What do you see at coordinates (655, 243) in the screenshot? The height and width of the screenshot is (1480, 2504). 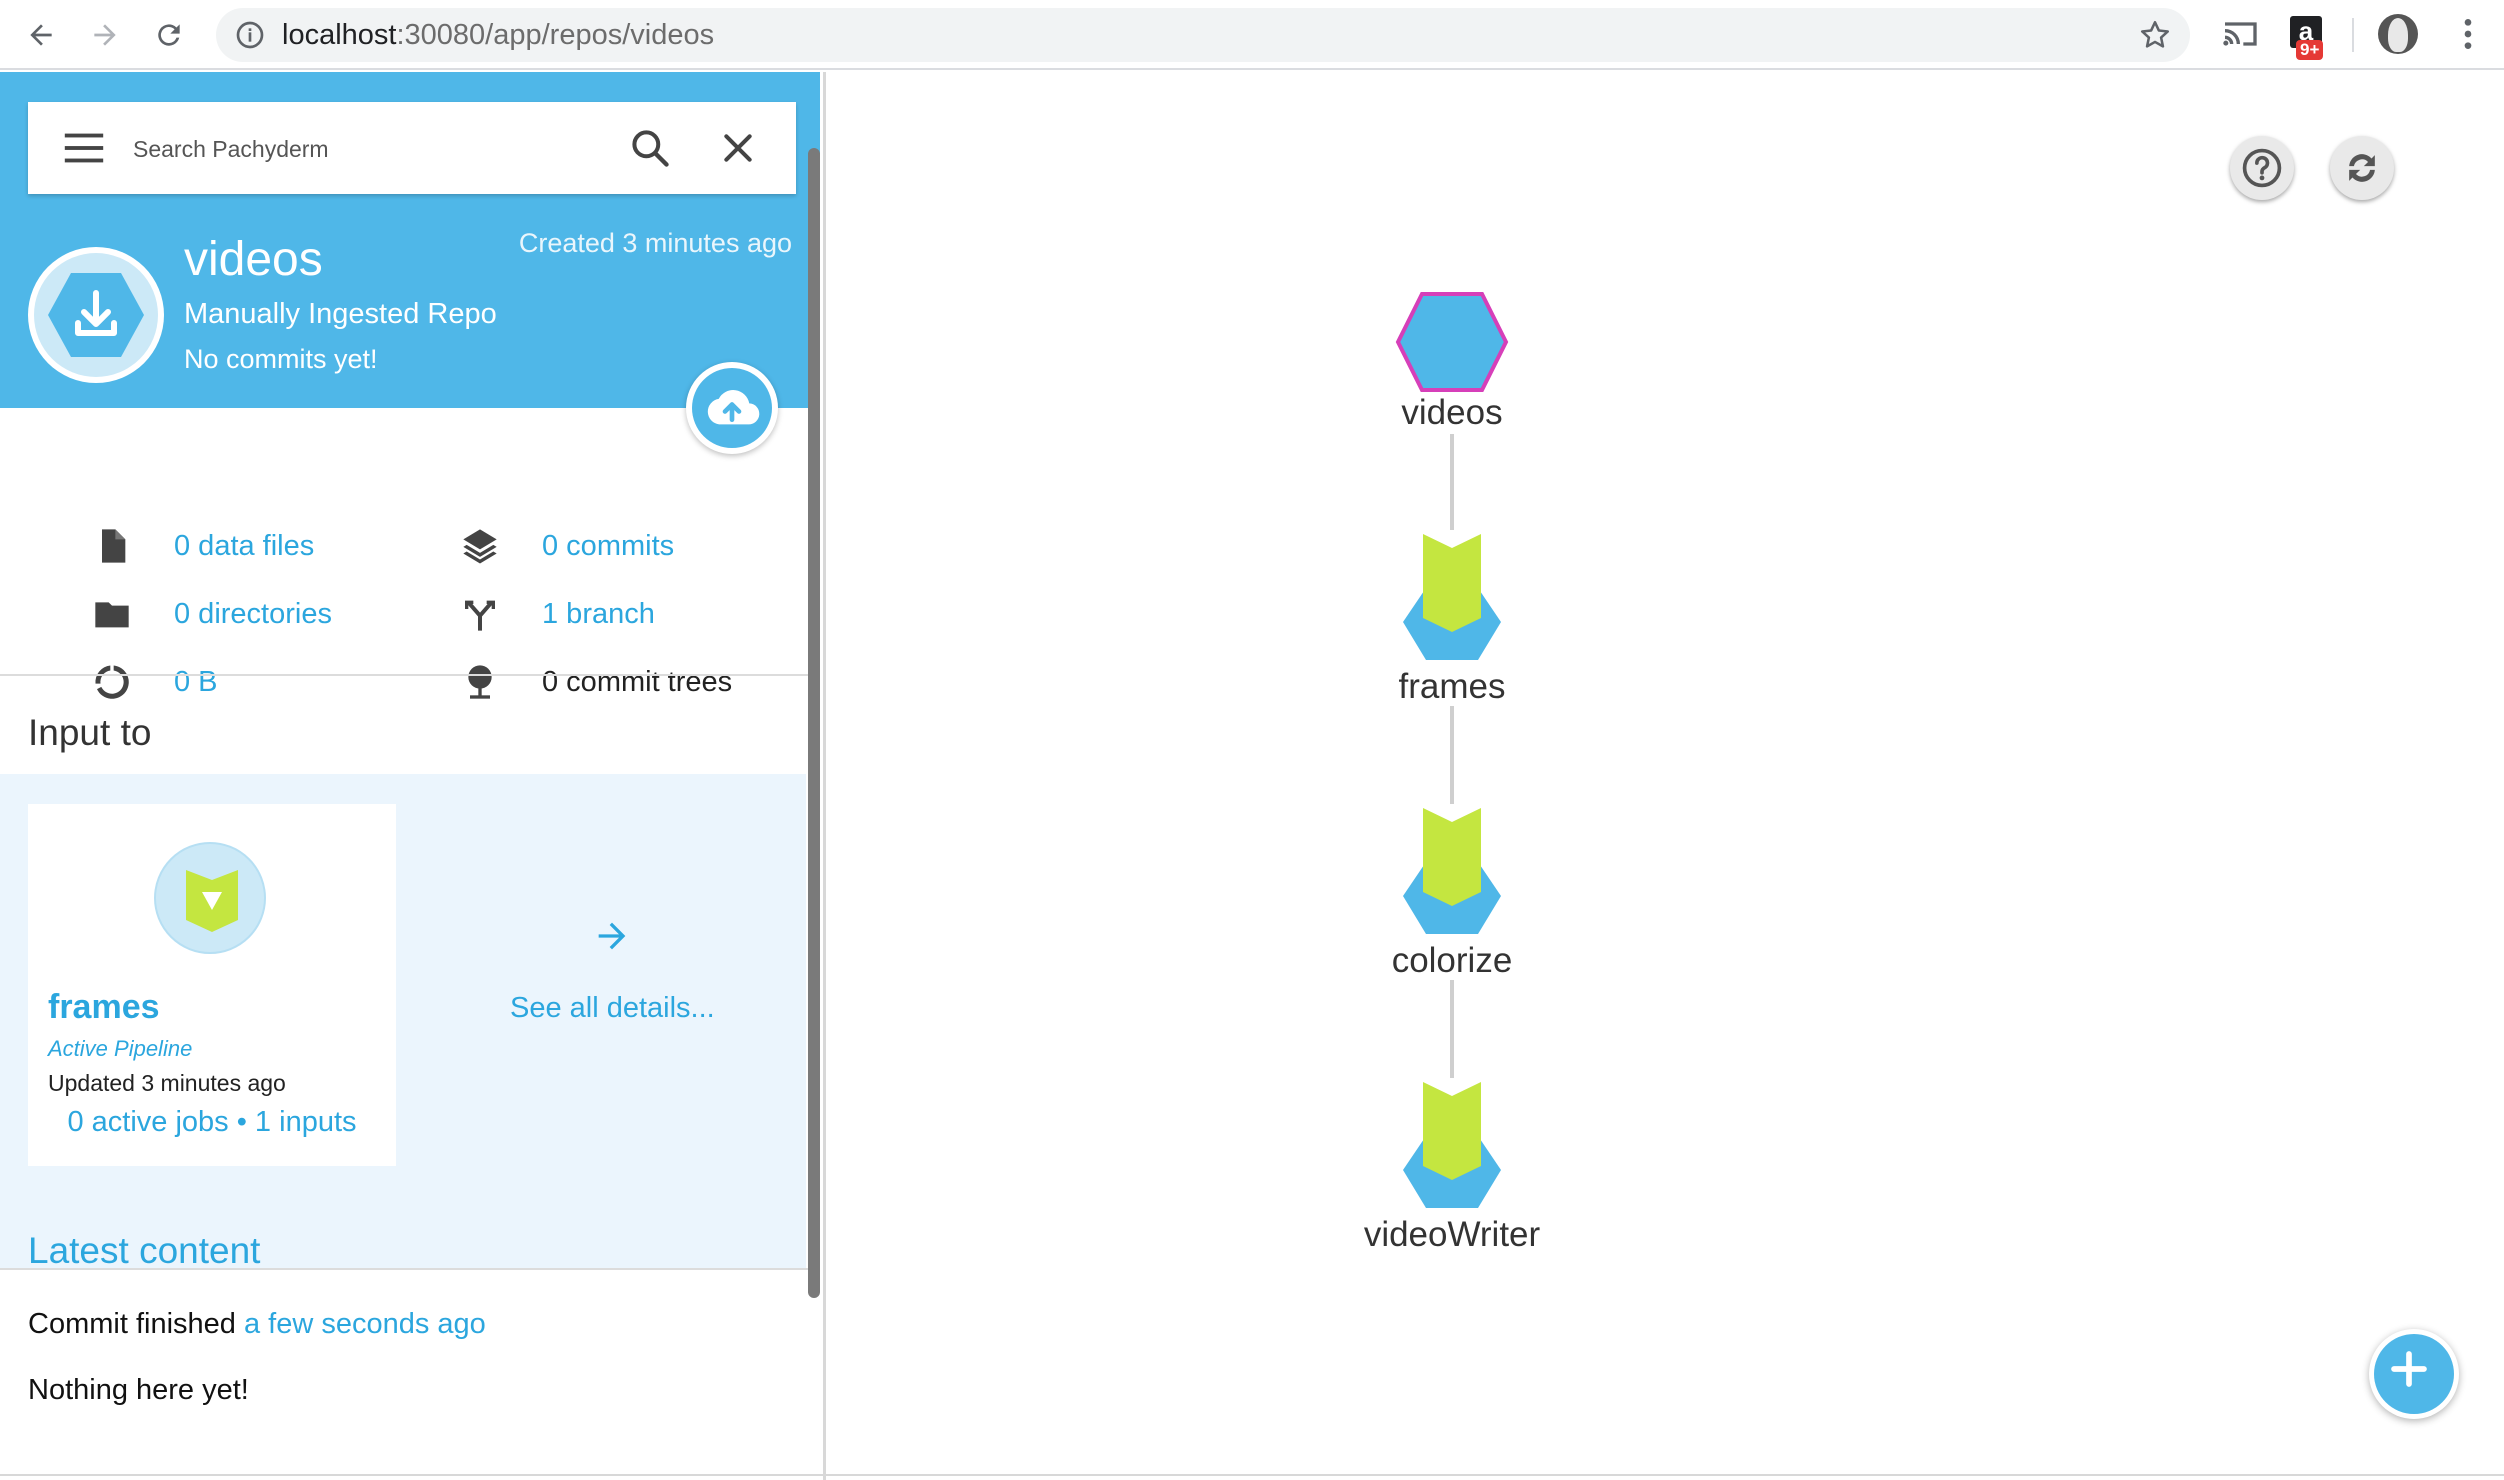 I see `repo-created-time: Created 3 minutes ago` at bounding box center [655, 243].